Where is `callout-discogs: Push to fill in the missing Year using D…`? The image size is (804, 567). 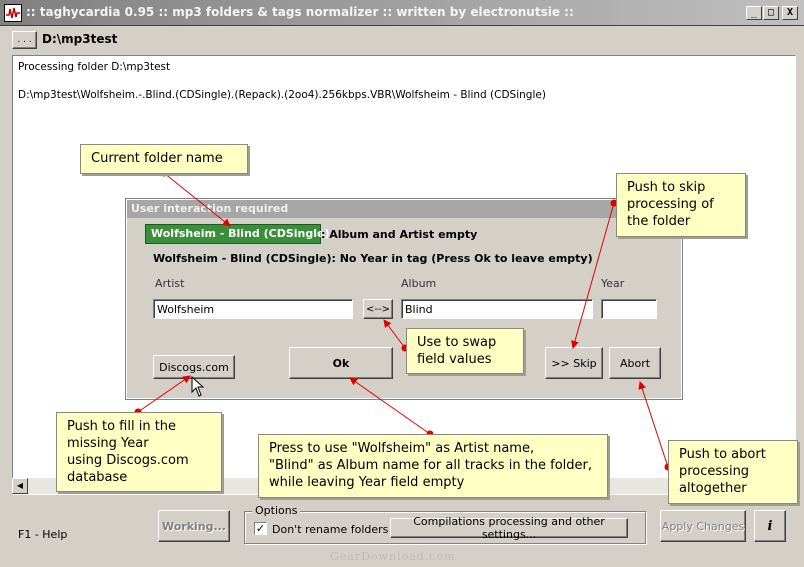 callout-discogs: Push to fill in the missing Year using D… is located at coordinates (139, 452).